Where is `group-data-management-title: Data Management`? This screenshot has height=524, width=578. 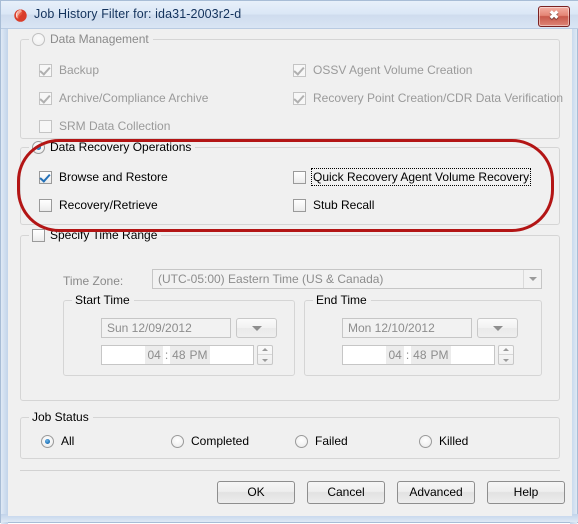
group-data-management-title: Data Management is located at coordinates (91, 39).